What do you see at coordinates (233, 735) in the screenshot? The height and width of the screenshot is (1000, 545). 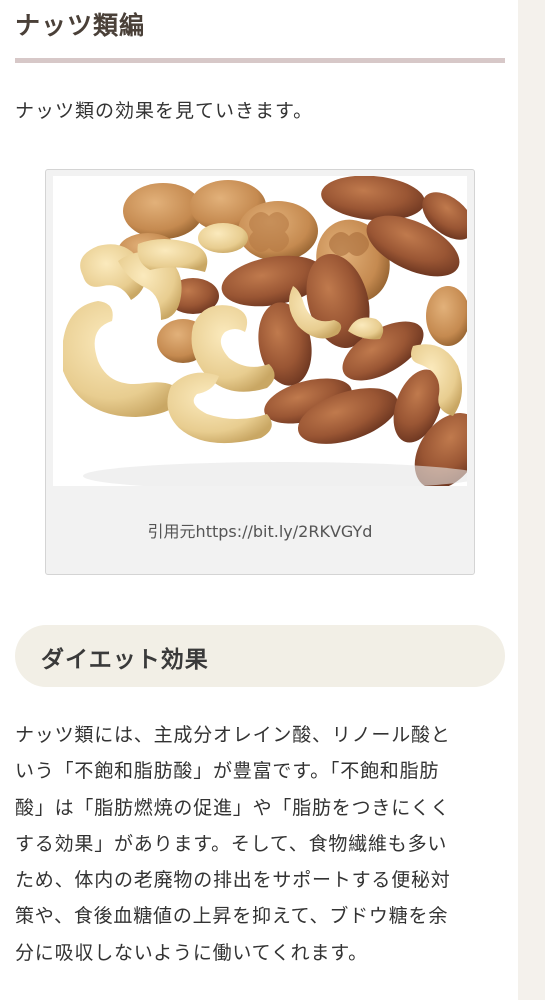 I see `paragraph-line: ナッツ類には、主成分オレイン酸、リノール酸と` at bounding box center [233, 735].